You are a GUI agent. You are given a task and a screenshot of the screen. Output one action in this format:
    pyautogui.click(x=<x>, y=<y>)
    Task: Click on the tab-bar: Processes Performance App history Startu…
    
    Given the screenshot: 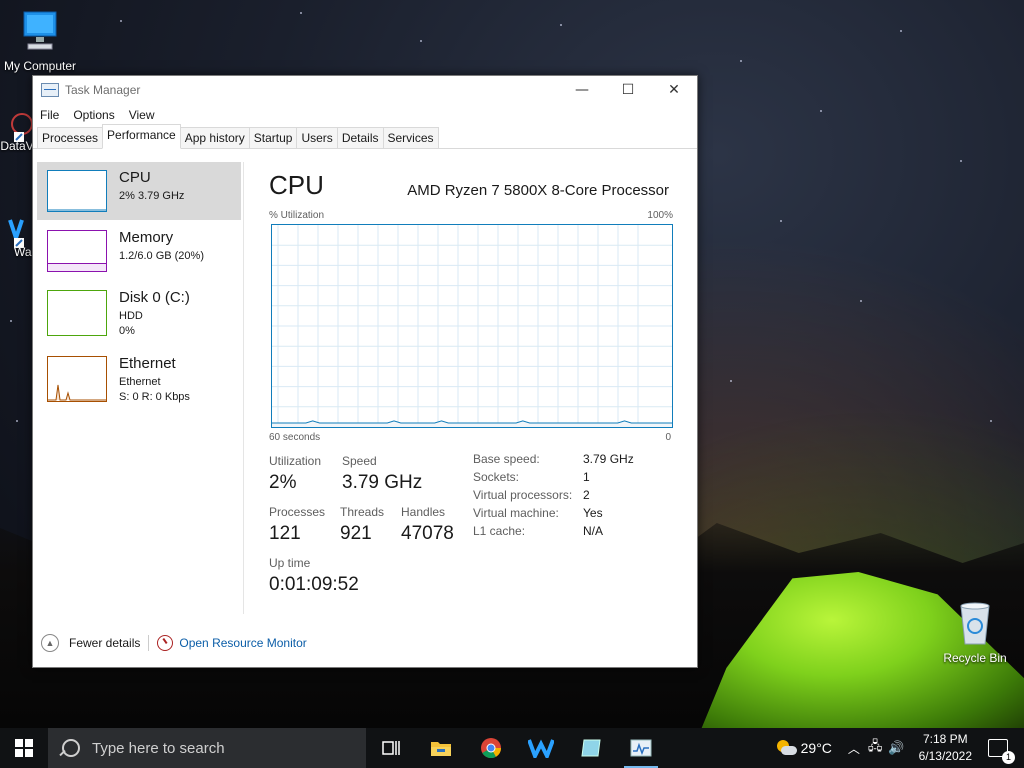 What is the action you would take?
    pyautogui.click(x=365, y=136)
    